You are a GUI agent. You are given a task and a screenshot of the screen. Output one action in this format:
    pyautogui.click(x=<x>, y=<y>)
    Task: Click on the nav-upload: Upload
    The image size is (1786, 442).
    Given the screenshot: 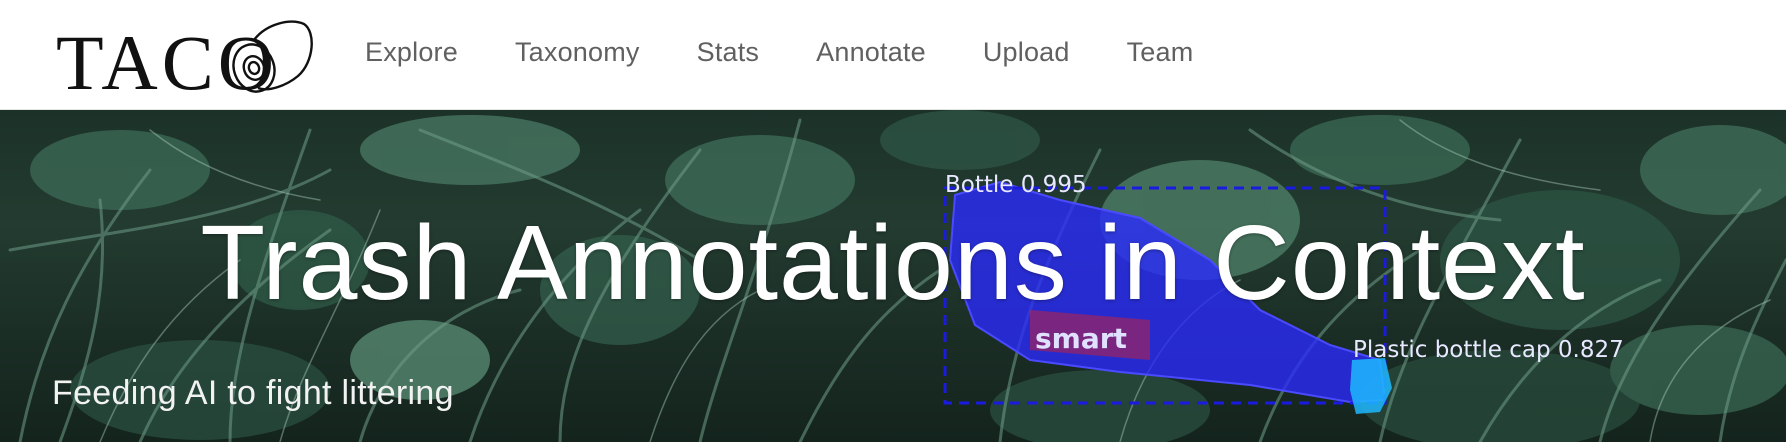 What is the action you would take?
    pyautogui.click(x=1026, y=52)
    